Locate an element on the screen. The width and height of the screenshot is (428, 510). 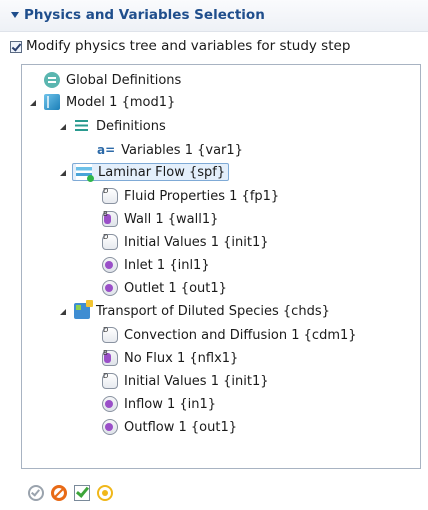
tree-item-wall: Wall 1 {wall1} is located at coordinates (160, 219).